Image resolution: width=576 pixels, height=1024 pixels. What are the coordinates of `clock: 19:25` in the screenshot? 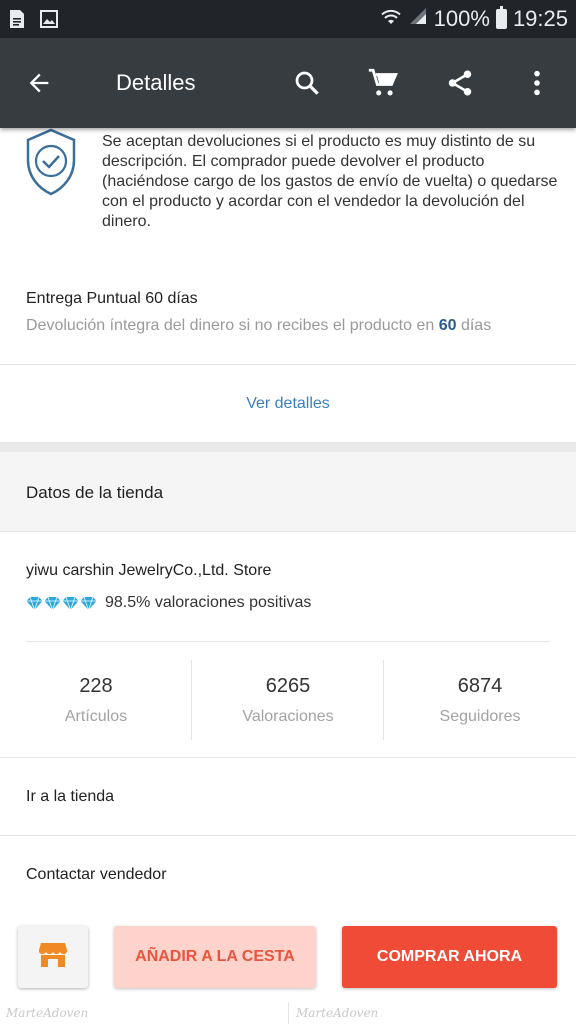 It's located at (540, 18).